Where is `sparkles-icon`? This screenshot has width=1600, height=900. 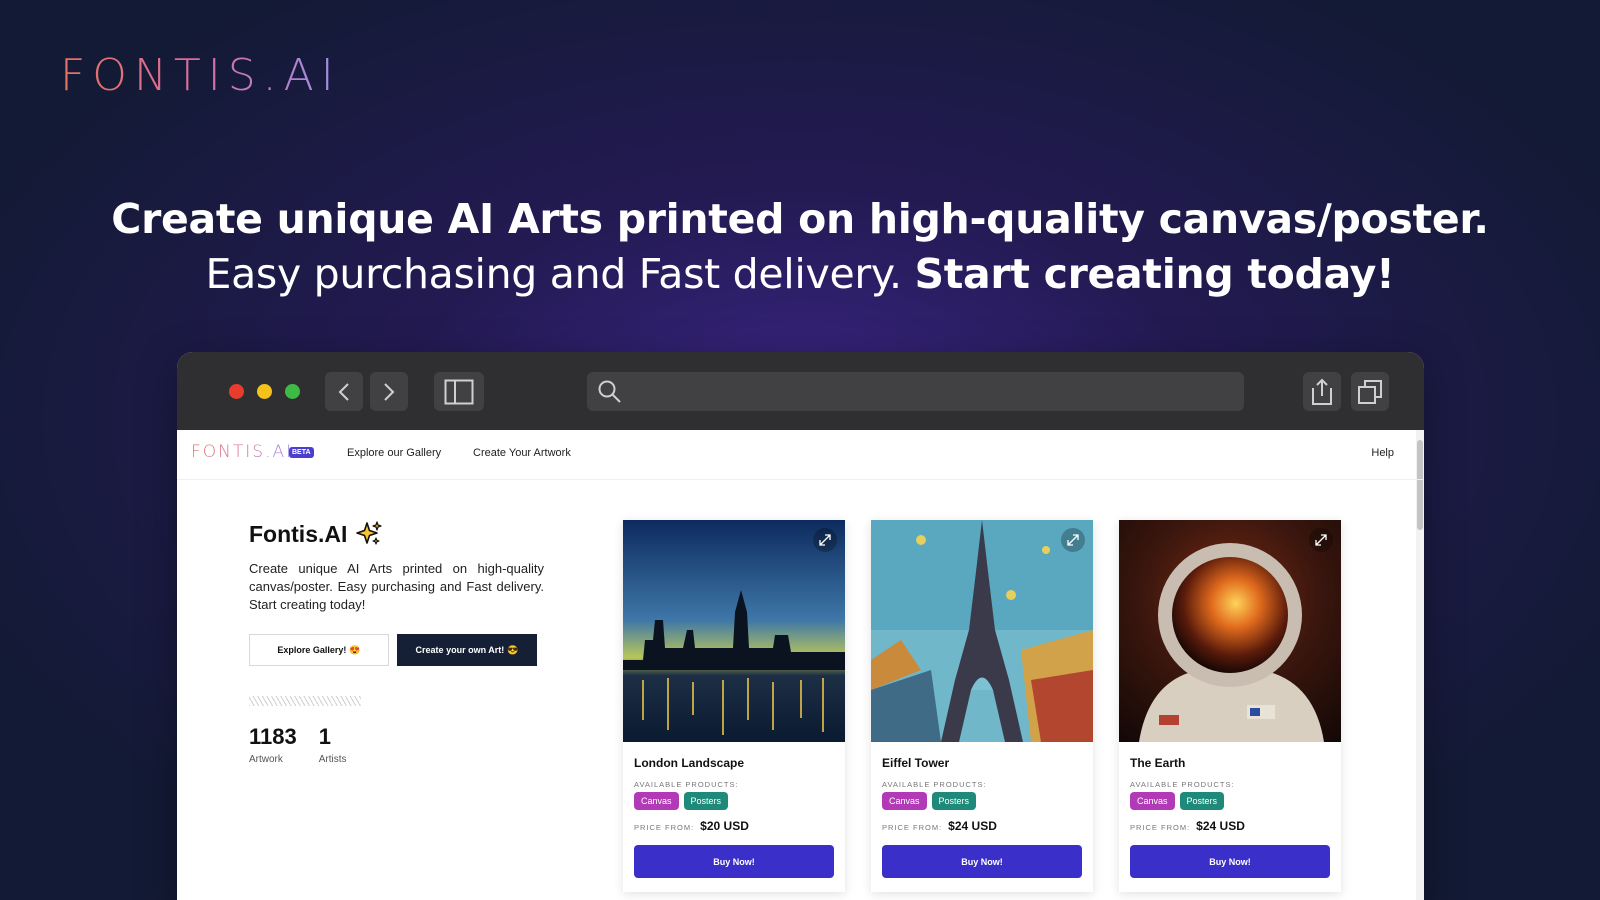
sparkles-icon is located at coordinates (369, 533).